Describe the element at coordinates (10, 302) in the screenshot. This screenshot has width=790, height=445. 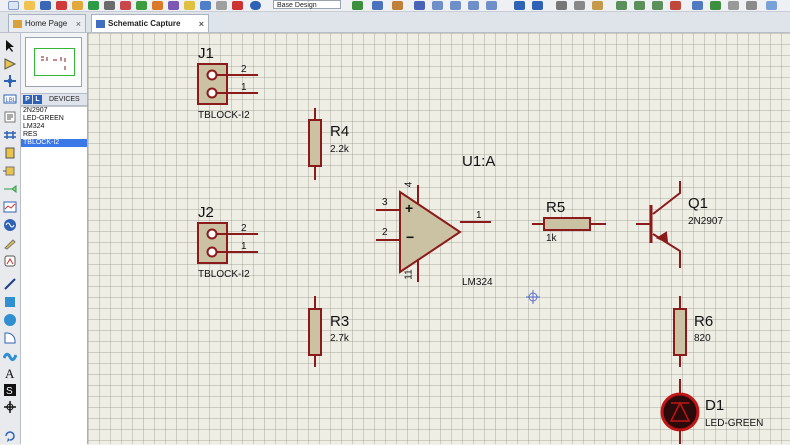
I see `box-2d-icon` at that location.